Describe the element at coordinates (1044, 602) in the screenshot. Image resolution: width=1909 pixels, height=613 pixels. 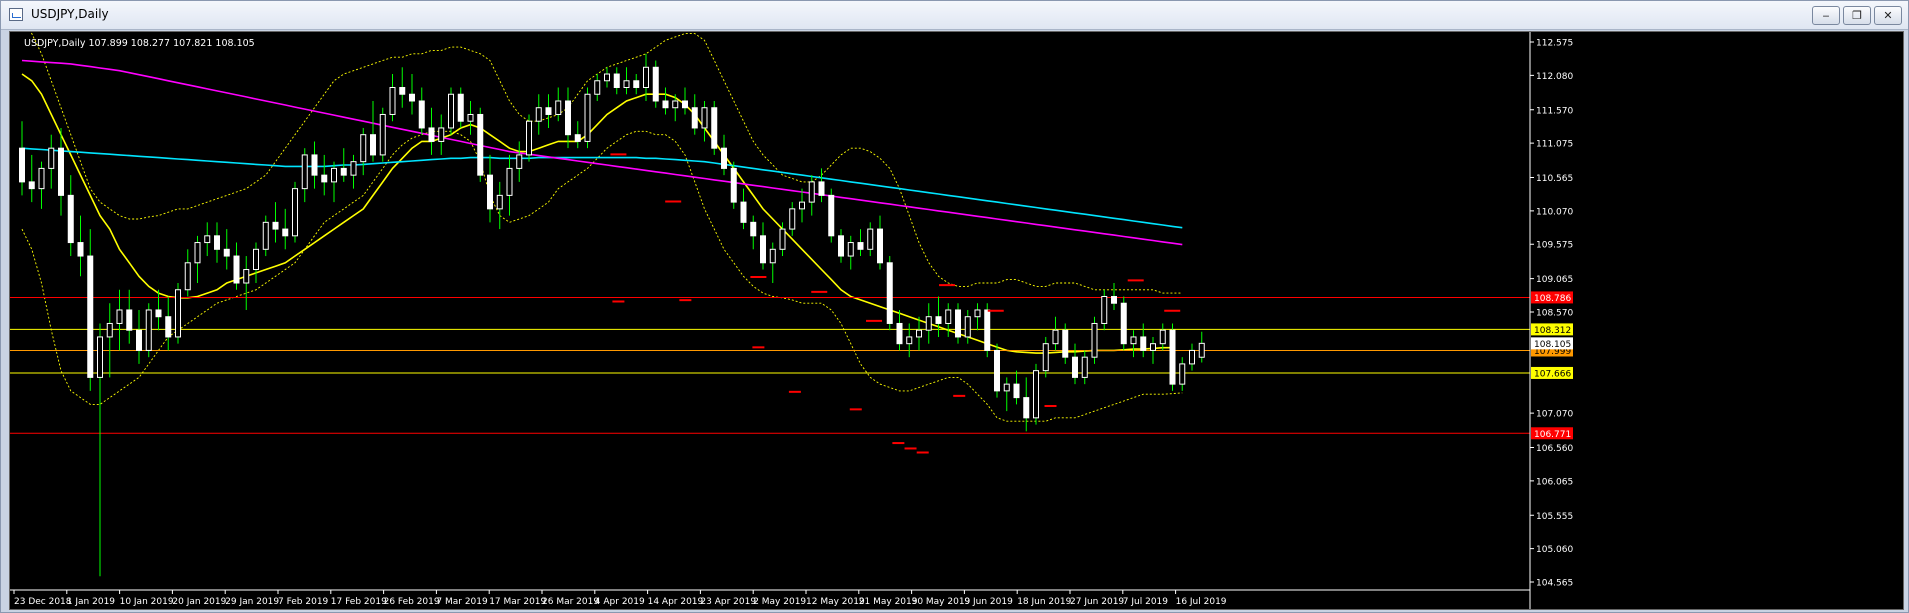
I see `time-tick-label: 18 Jun 2019` at that location.